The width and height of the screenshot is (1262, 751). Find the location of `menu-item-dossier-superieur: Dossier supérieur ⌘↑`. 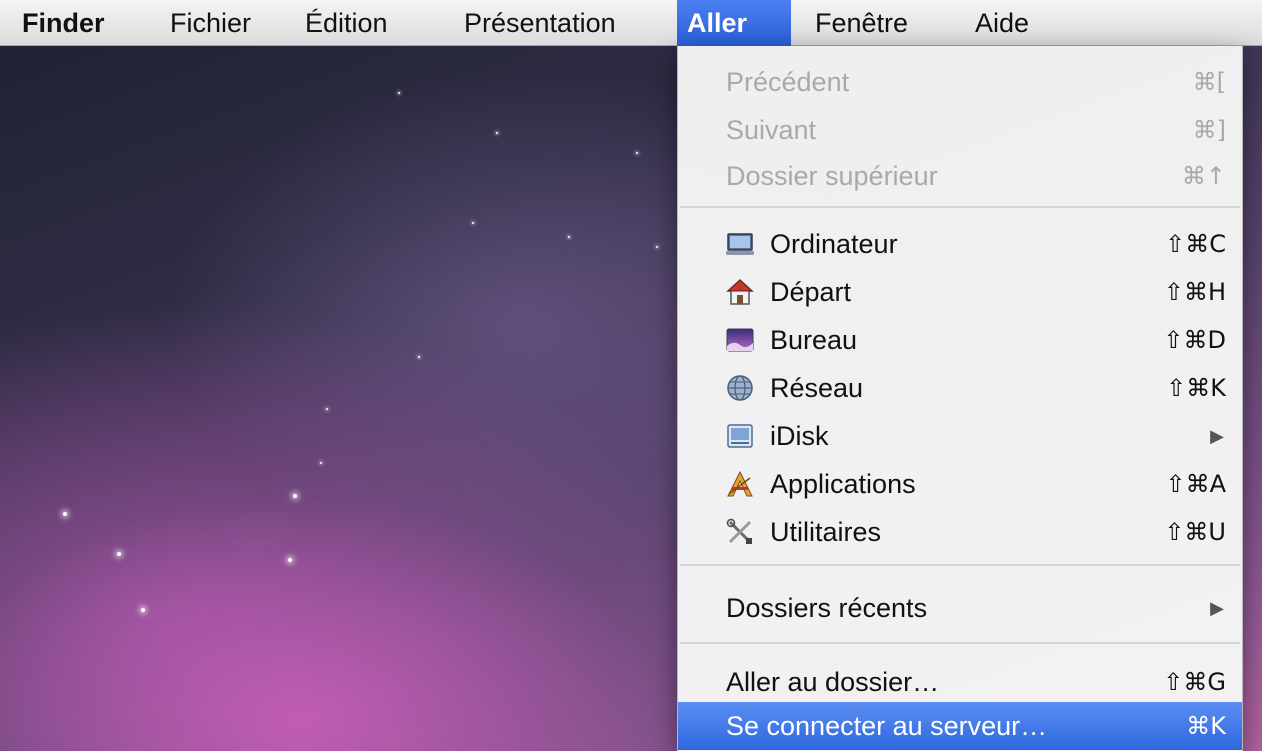

menu-item-dossier-superieur: Dossier supérieur ⌘↑ is located at coordinates (960, 176).